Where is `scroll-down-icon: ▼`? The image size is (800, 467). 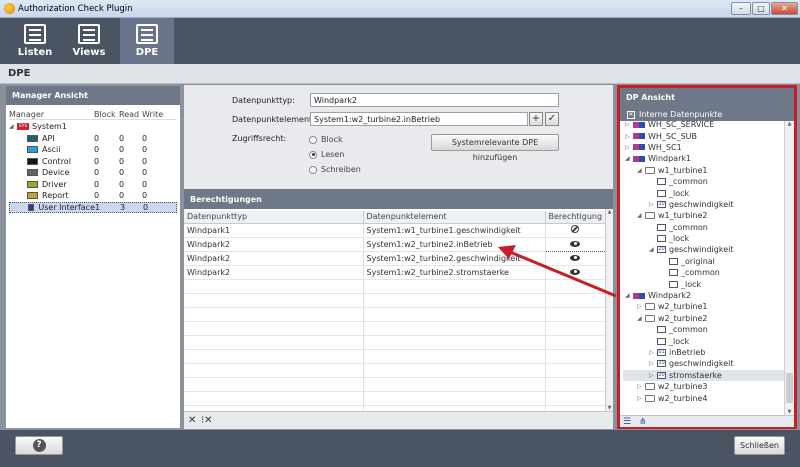 scroll-down-icon: ▼ is located at coordinates (789, 412).